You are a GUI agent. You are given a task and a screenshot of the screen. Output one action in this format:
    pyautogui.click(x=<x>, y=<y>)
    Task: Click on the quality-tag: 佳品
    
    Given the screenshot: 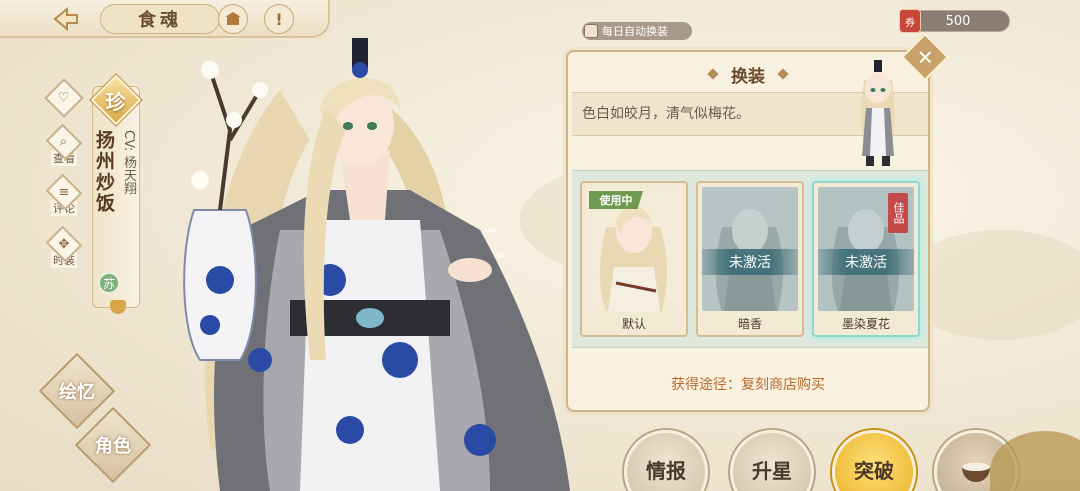 What is the action you would take?
    pyautogui.click(x=898, y=213)
    